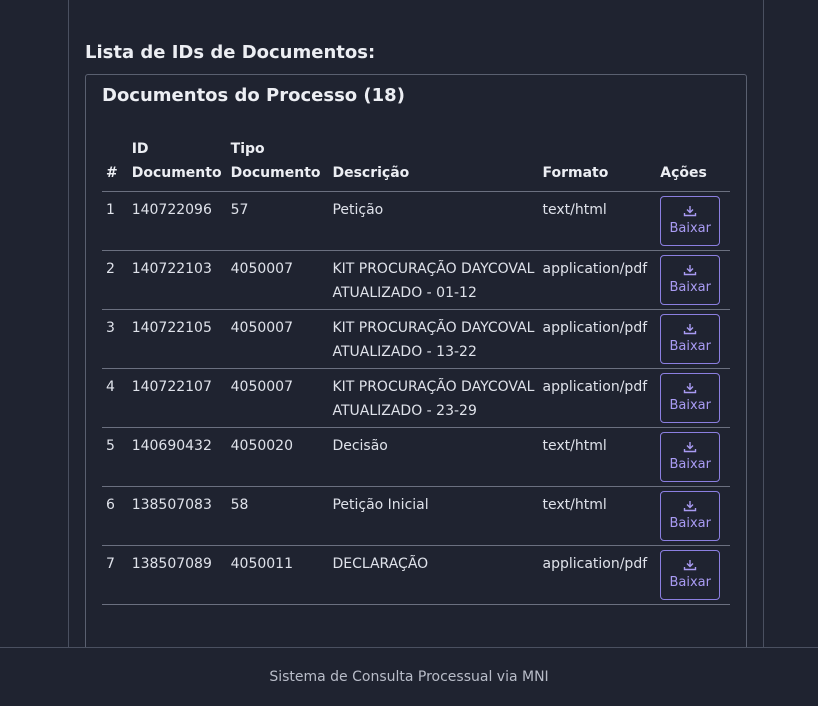 The image size is (818, 706). I want to click on cell-id: 138507089, so click(177, 575).